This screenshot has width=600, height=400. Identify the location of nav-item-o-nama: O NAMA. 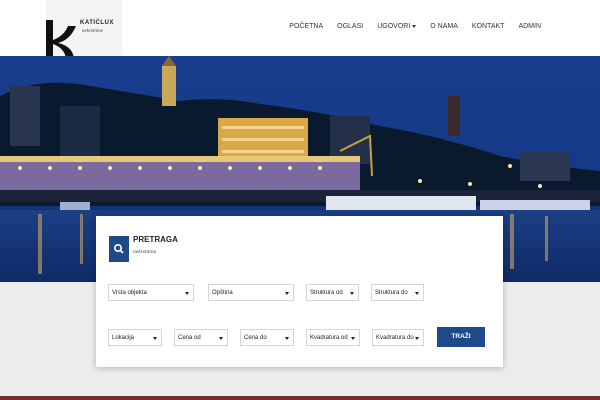
(444, 26).